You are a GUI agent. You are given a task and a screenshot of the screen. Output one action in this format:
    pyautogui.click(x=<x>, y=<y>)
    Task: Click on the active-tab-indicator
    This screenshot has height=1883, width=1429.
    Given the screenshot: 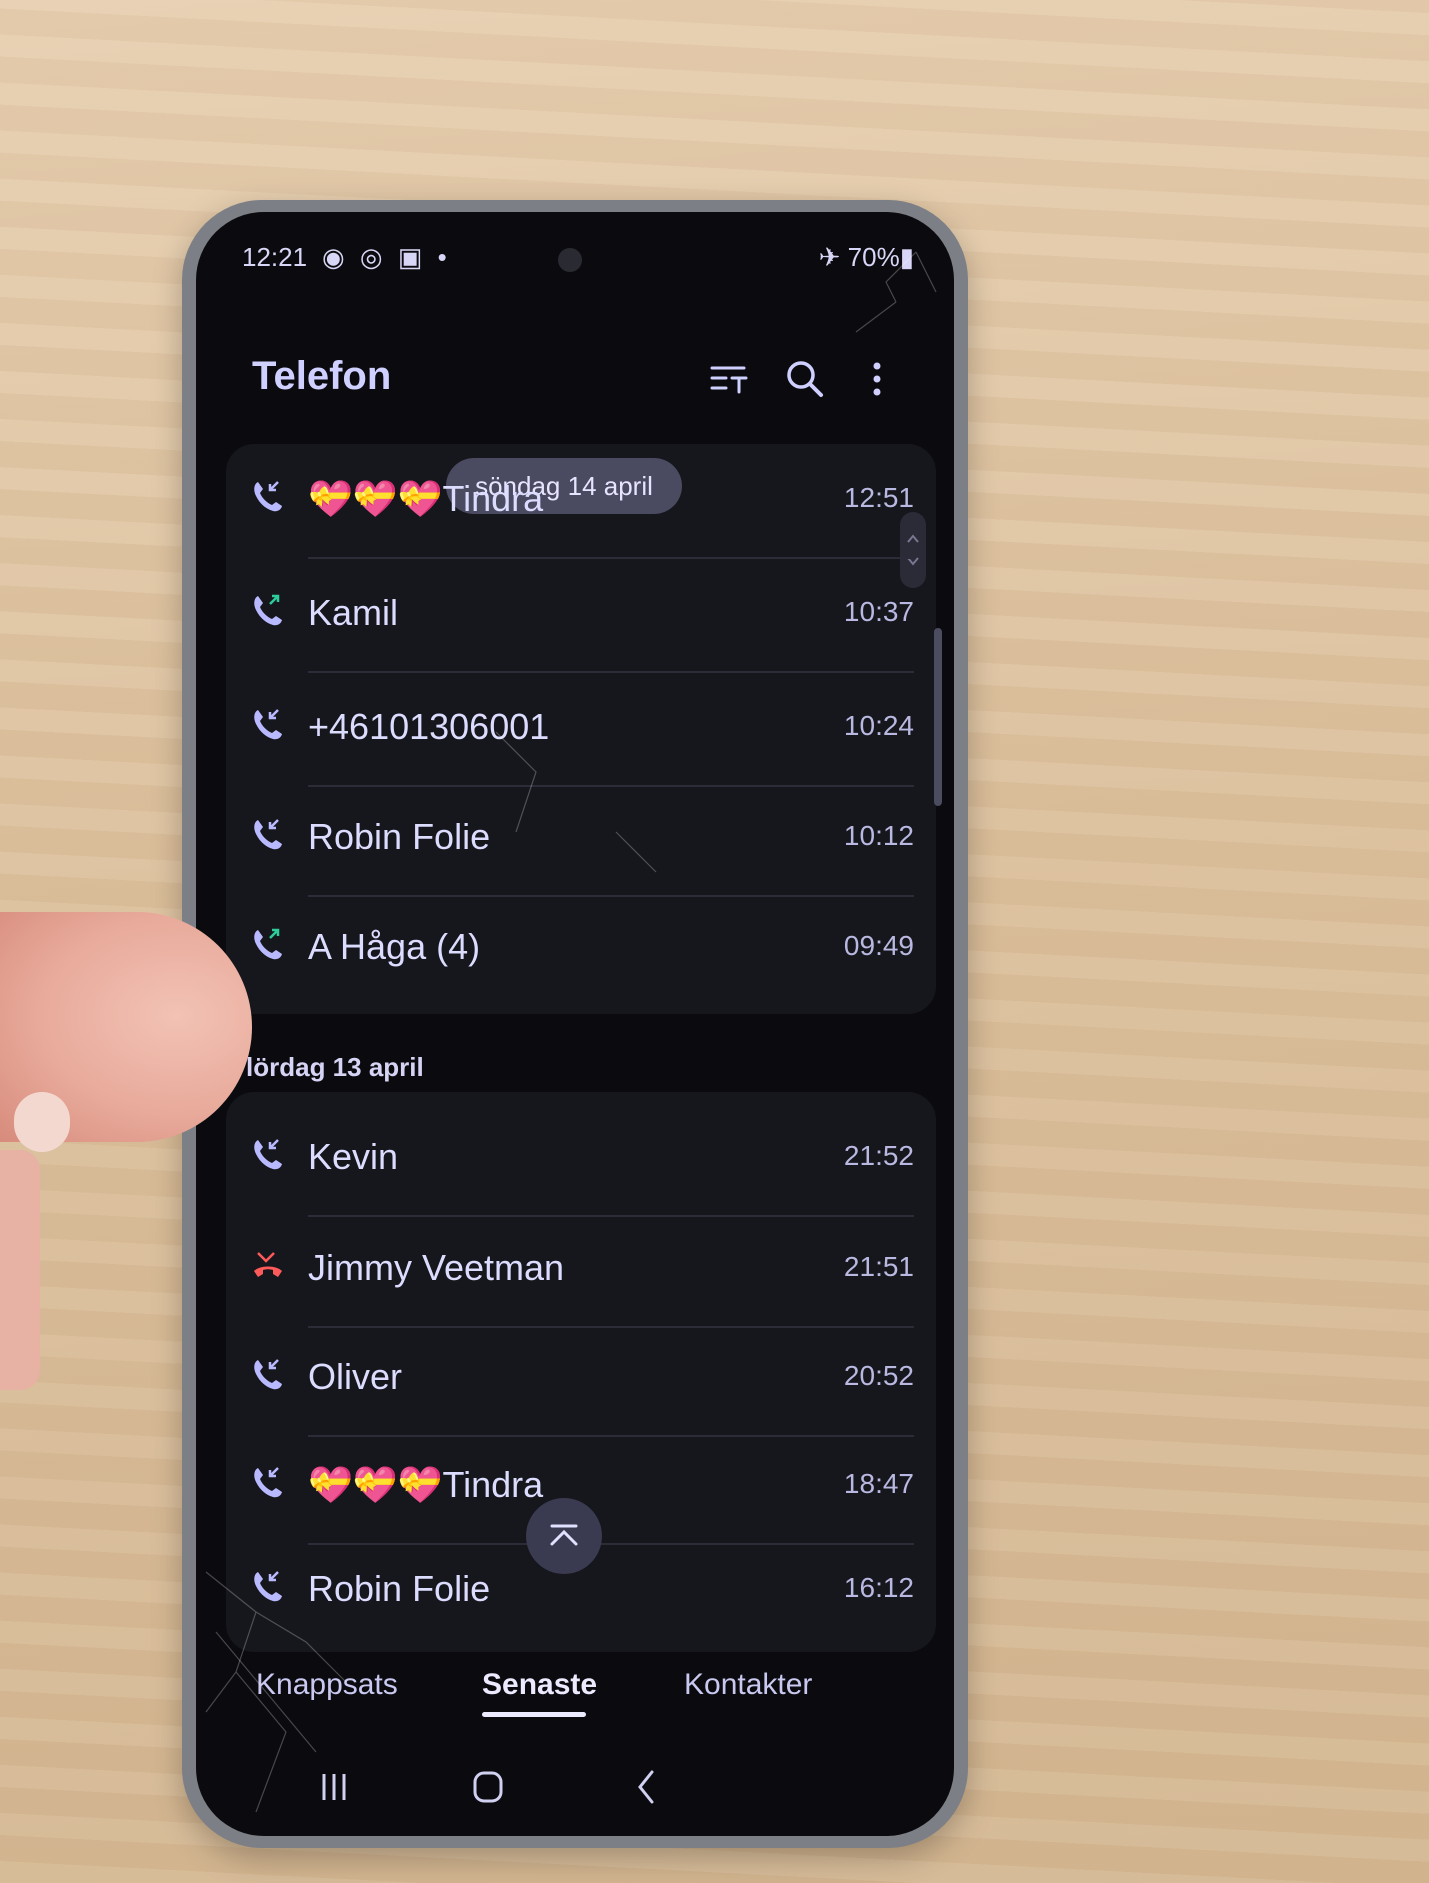 What is the action you would take?
    pyautogui.click(x=534, y=1714)
    